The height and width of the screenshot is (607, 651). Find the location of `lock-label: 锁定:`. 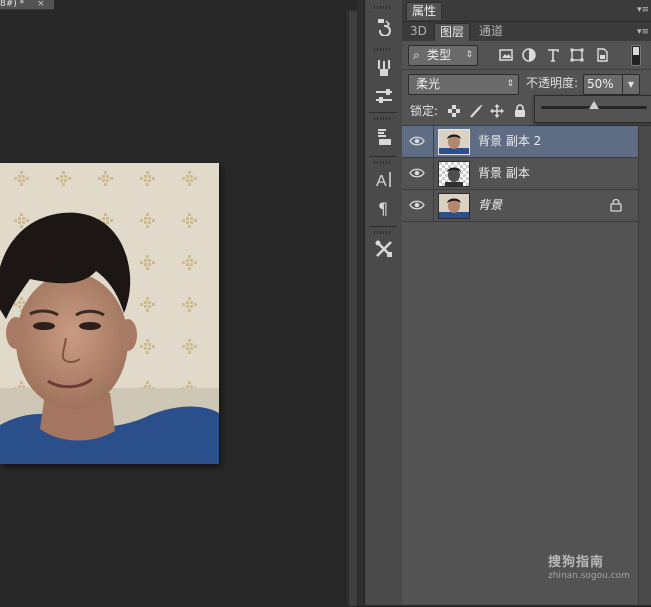

lock-label: 锁定: is located at coordinates (424, 111).